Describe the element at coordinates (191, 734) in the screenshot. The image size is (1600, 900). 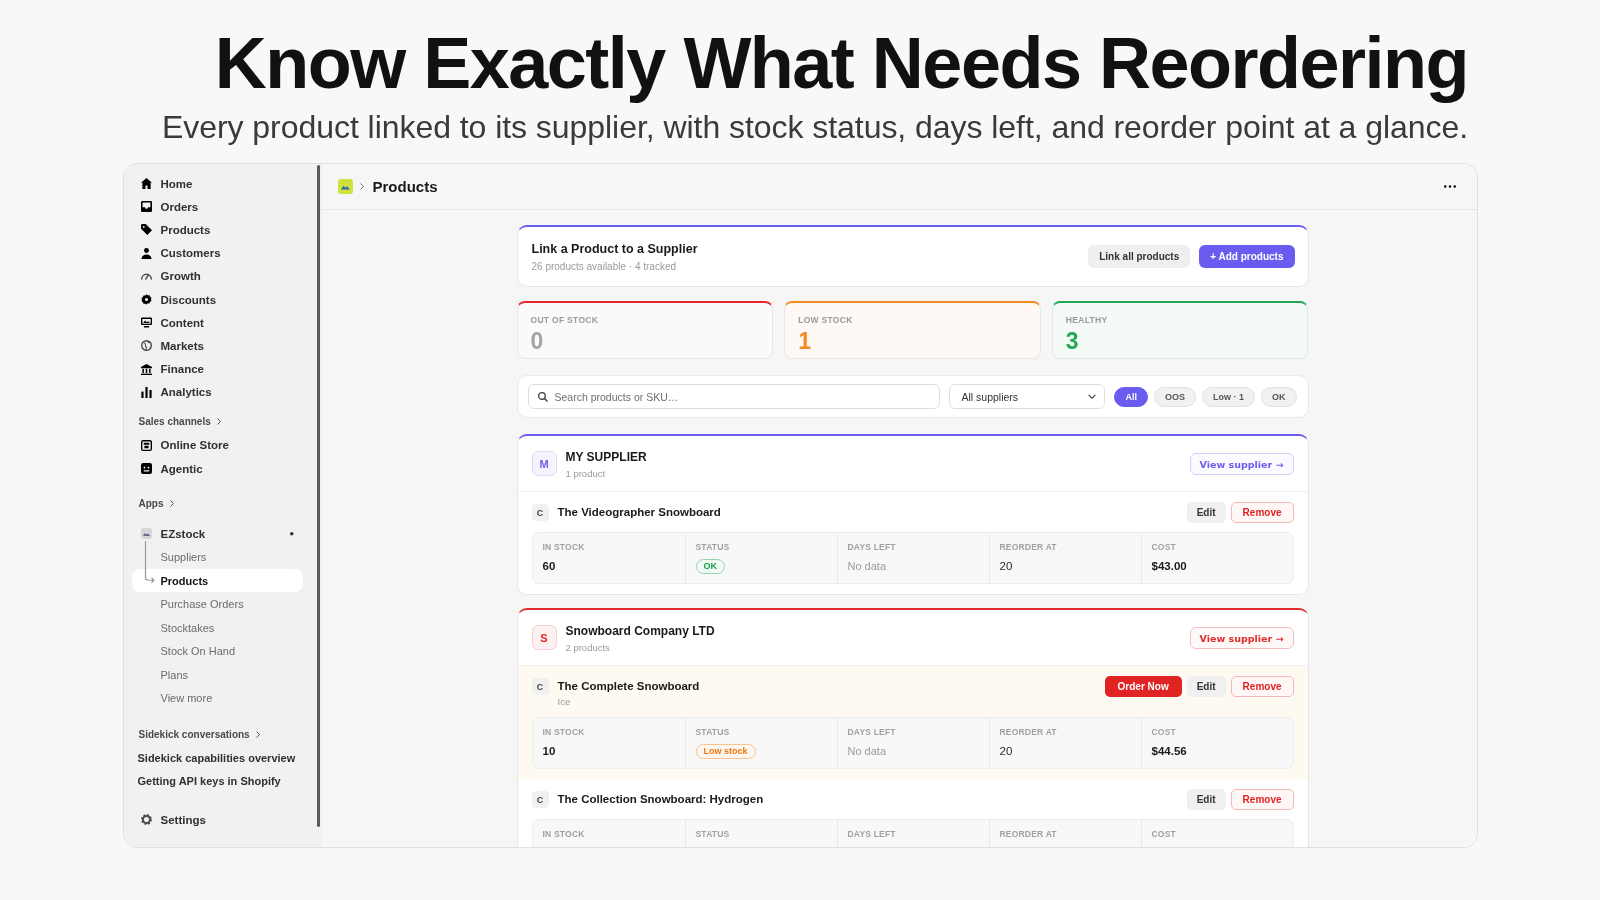
I see `section-link: Sidekick conversations` at that location.